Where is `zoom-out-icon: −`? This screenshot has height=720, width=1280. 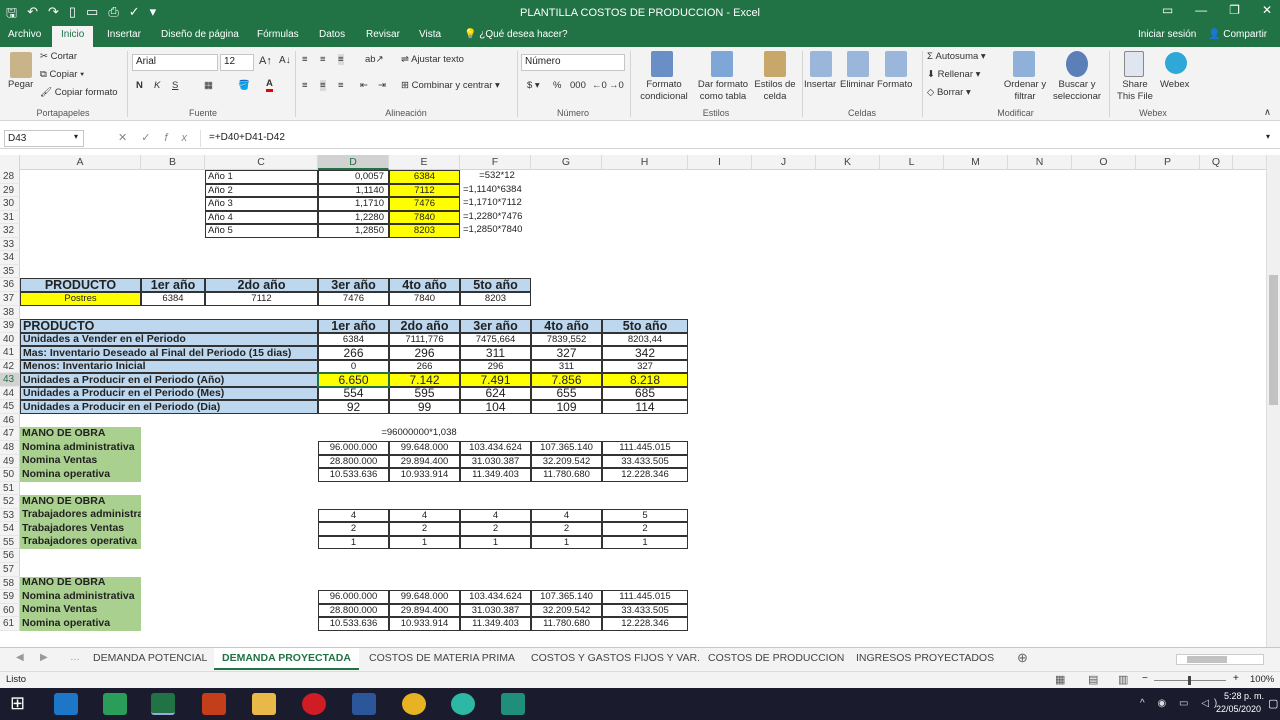
zoom-out-icon: − is located at coordinates (1145, 678).